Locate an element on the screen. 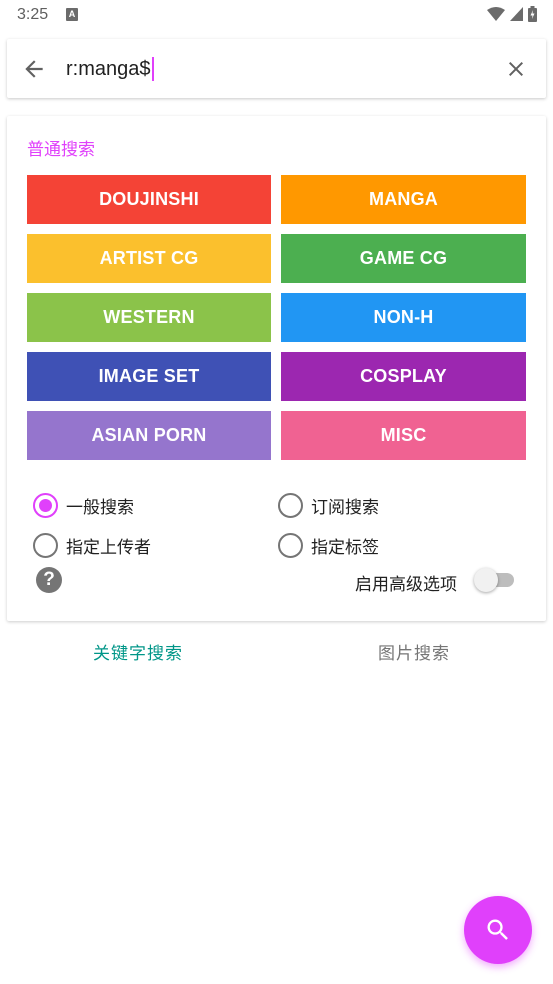 This screenshot has width=553, height=984. radio-normal-search: 一般搜索 is located at coordinates (155, 505).